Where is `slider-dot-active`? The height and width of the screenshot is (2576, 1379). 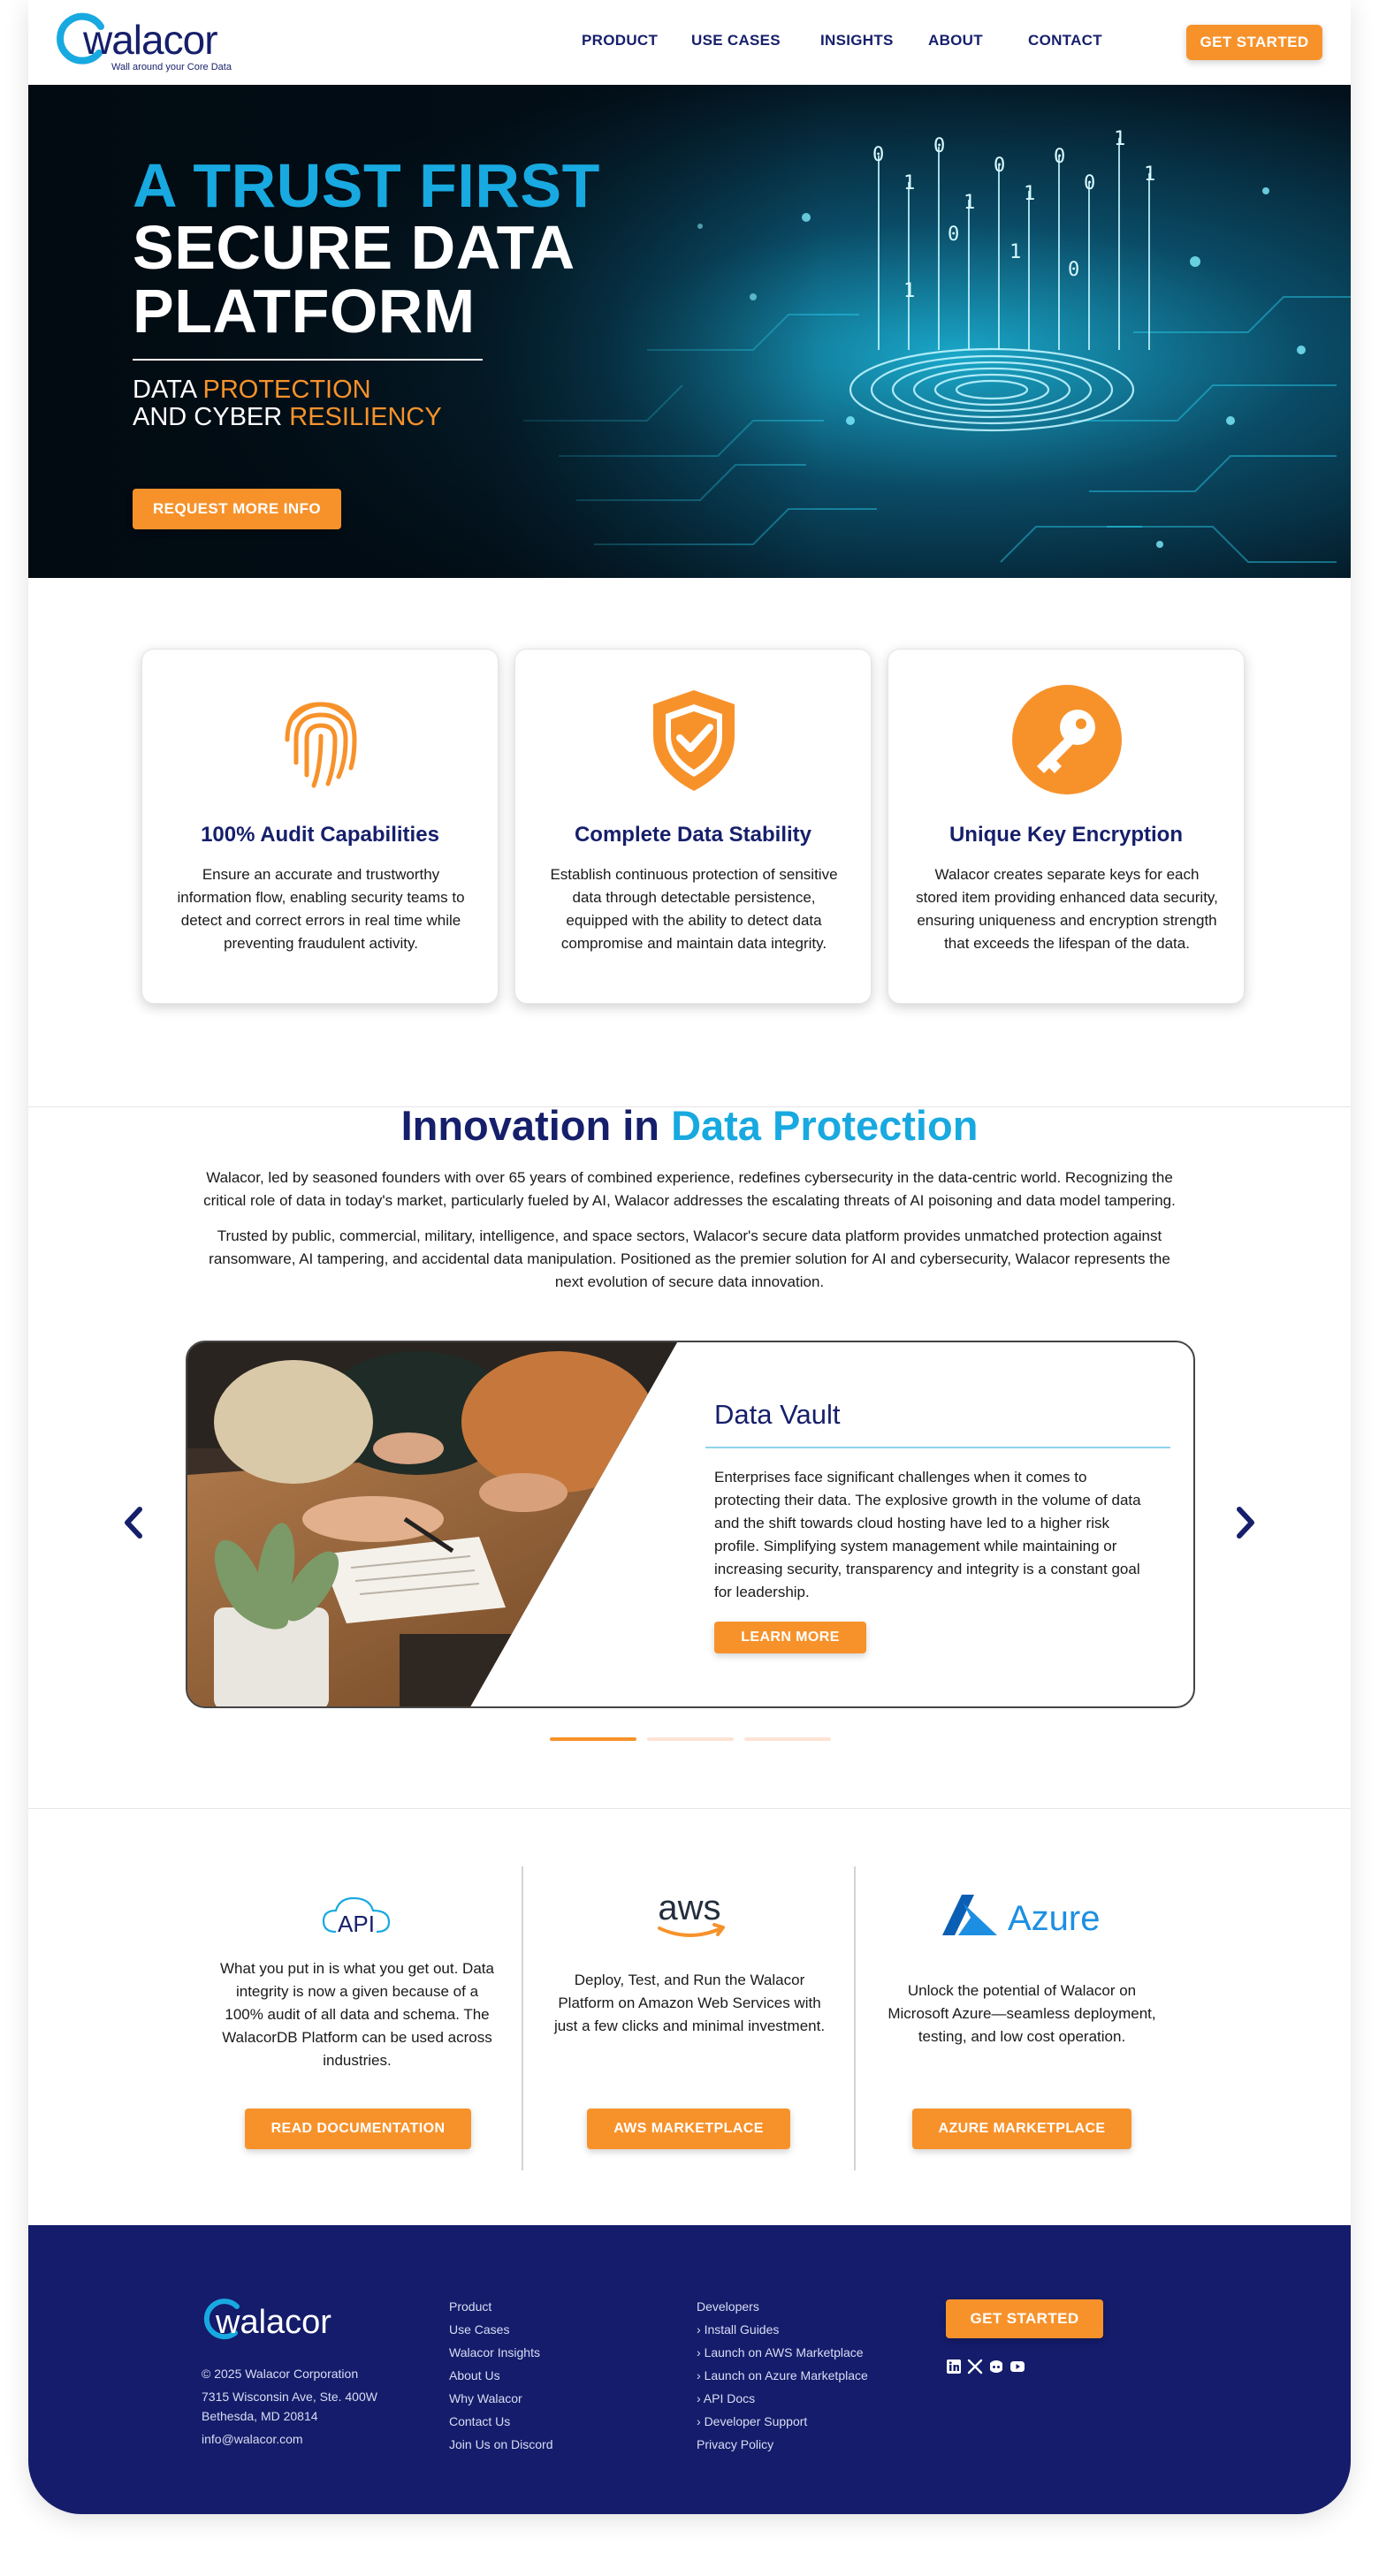 slider-dot-active is located at coordinates (593, 1739).